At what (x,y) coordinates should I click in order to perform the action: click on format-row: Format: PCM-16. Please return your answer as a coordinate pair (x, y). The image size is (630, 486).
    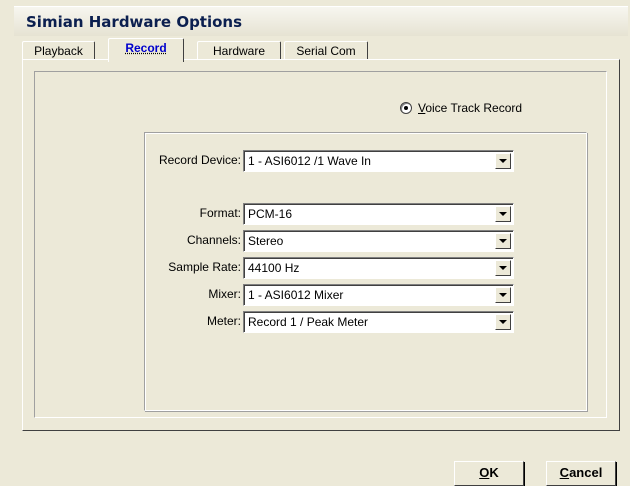
    Looking at the image, I should click on (365, 214).